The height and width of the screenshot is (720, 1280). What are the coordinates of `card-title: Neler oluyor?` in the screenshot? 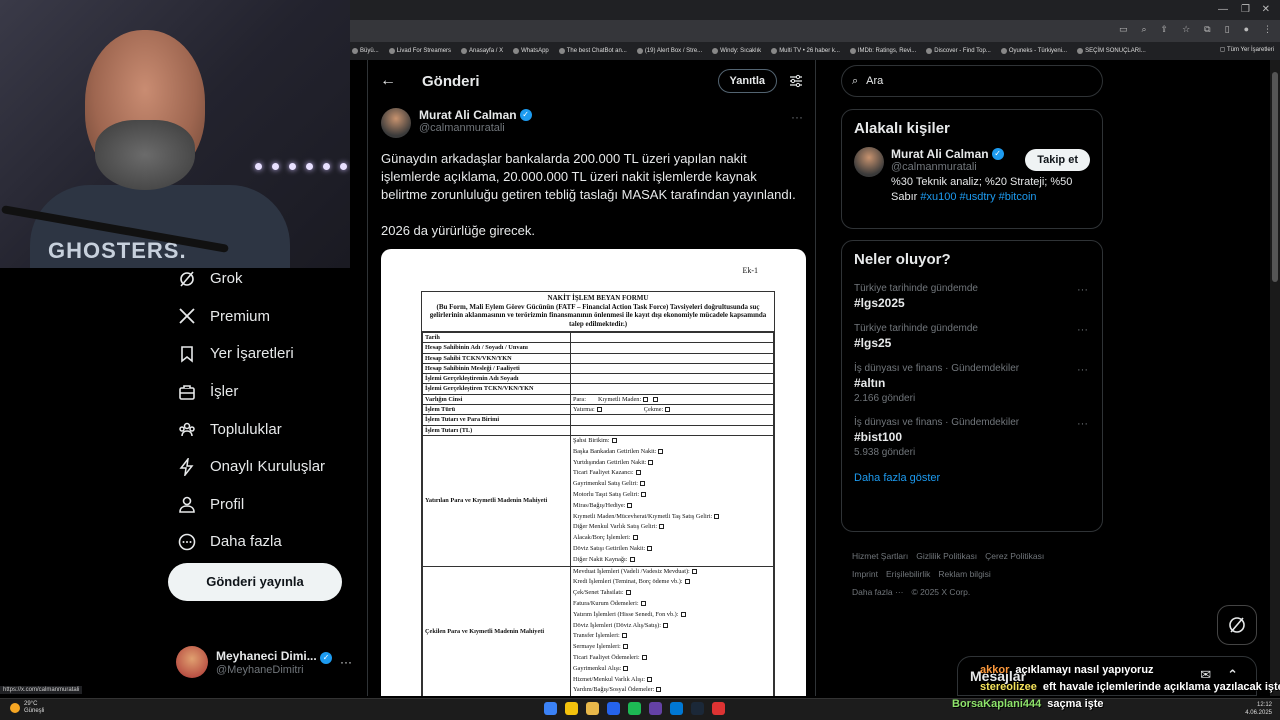 It's located at (902, 259).